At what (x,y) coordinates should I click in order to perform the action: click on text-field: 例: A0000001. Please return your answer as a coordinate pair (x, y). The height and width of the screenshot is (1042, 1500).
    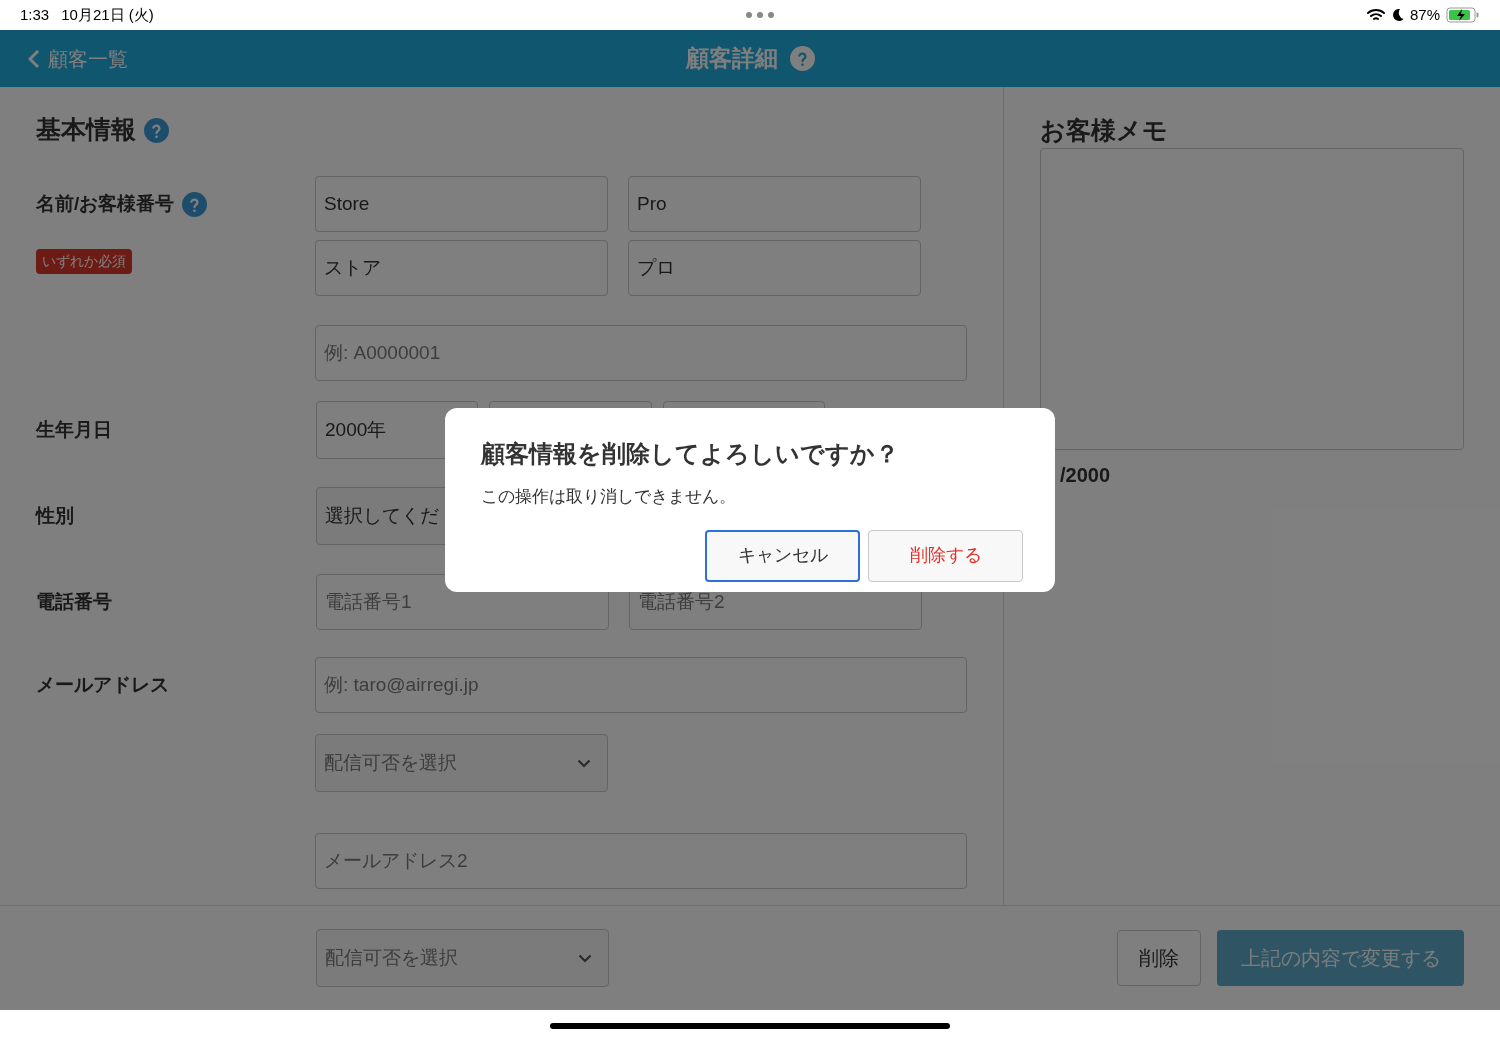
    Looking at the image, I should click on (641, 353).